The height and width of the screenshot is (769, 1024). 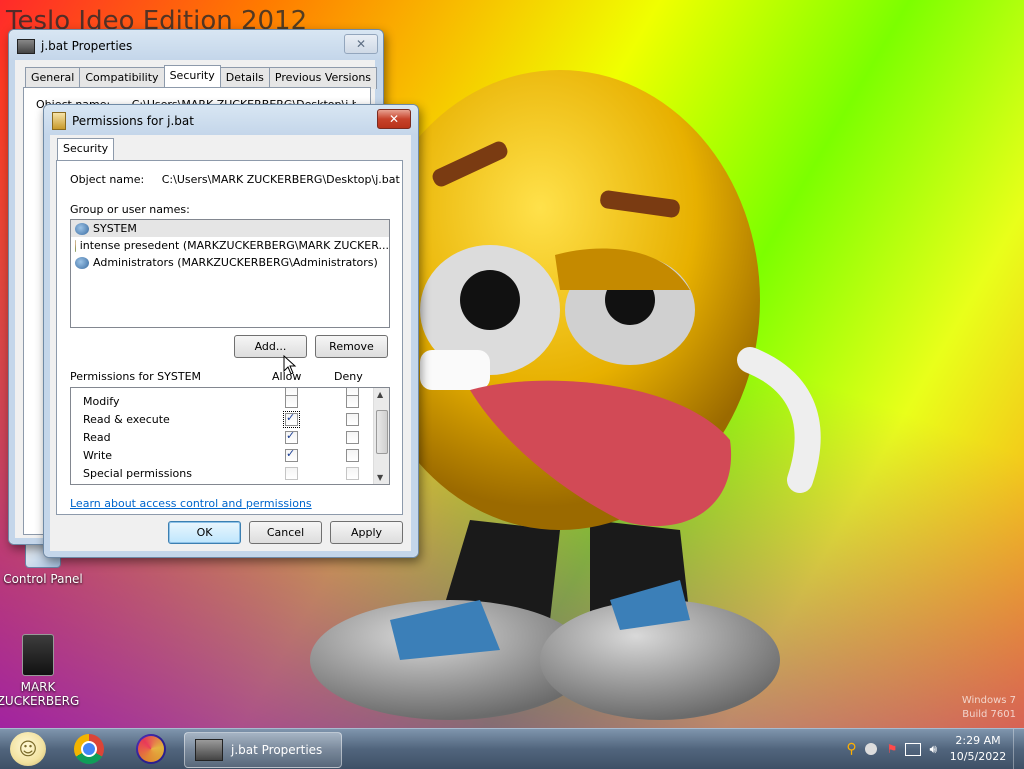 I want to click on permissions-tabs: Security, so click(x=86, y=150).